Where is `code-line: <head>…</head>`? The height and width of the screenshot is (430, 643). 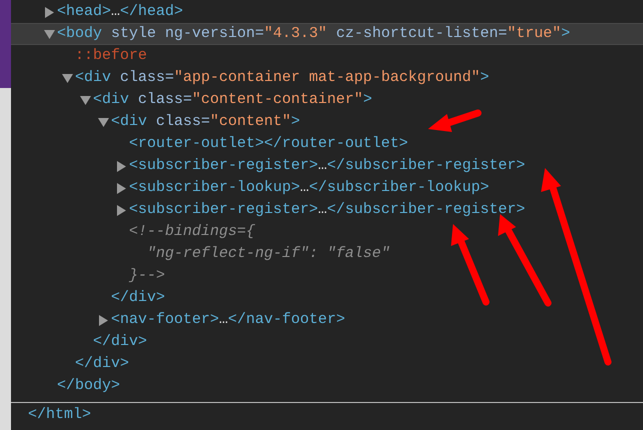
code-line: <head>…</head> is located at coordinates (120, 12).